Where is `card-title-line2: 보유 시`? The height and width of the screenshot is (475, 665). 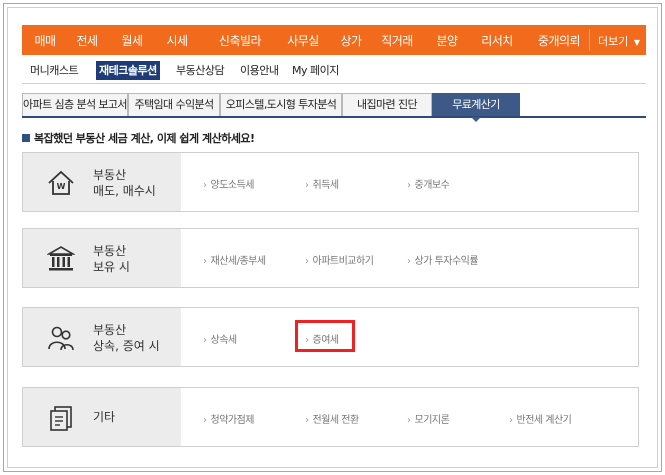
card-title-line2: 보유 시 is located at coordinates (111, 267).